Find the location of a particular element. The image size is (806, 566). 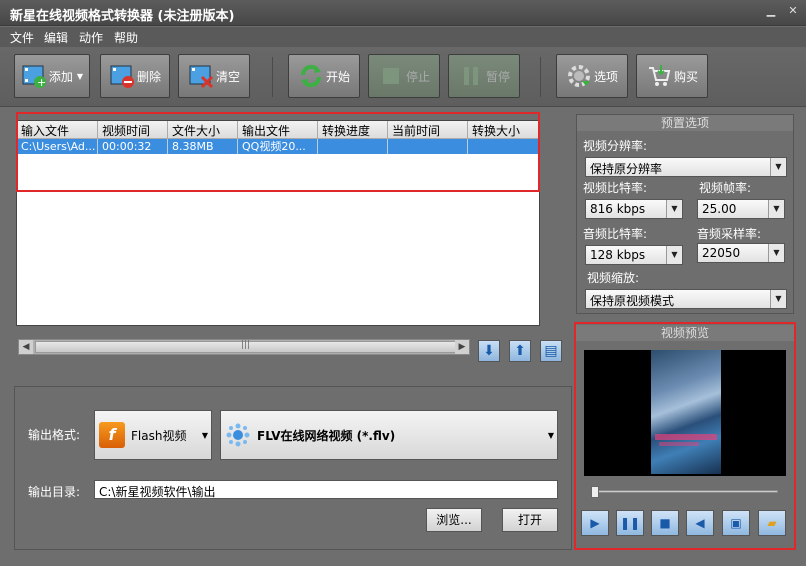

output-format-label: 输出格式: is located at coordinates (54, 435).